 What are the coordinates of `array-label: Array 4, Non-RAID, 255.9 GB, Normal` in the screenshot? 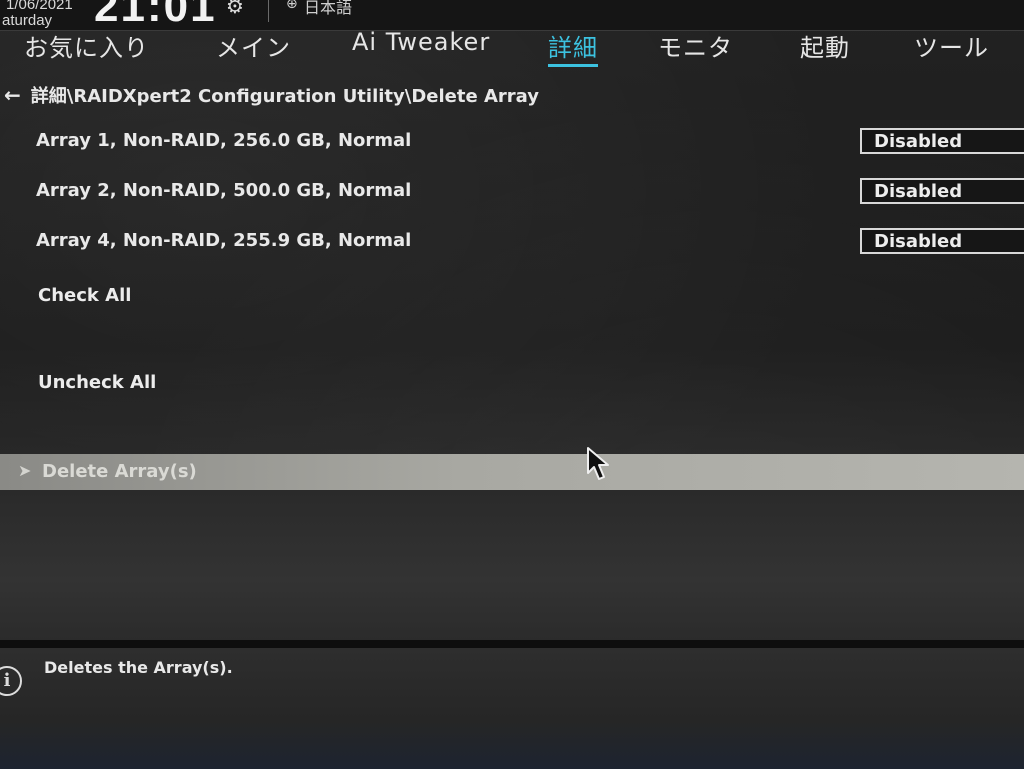 It's located at (224, 240).